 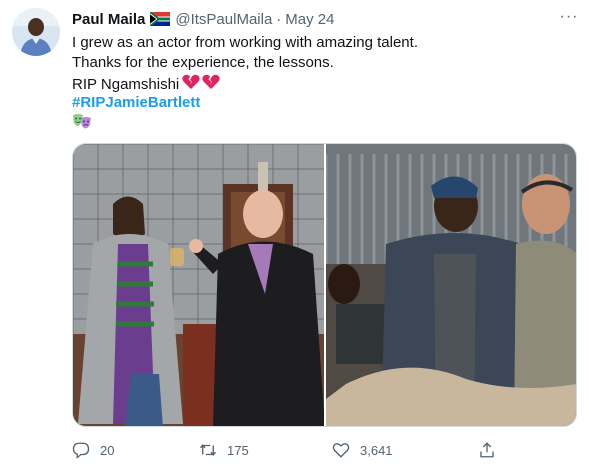 I want to click on reply-icon, so click(x=81, y=450).